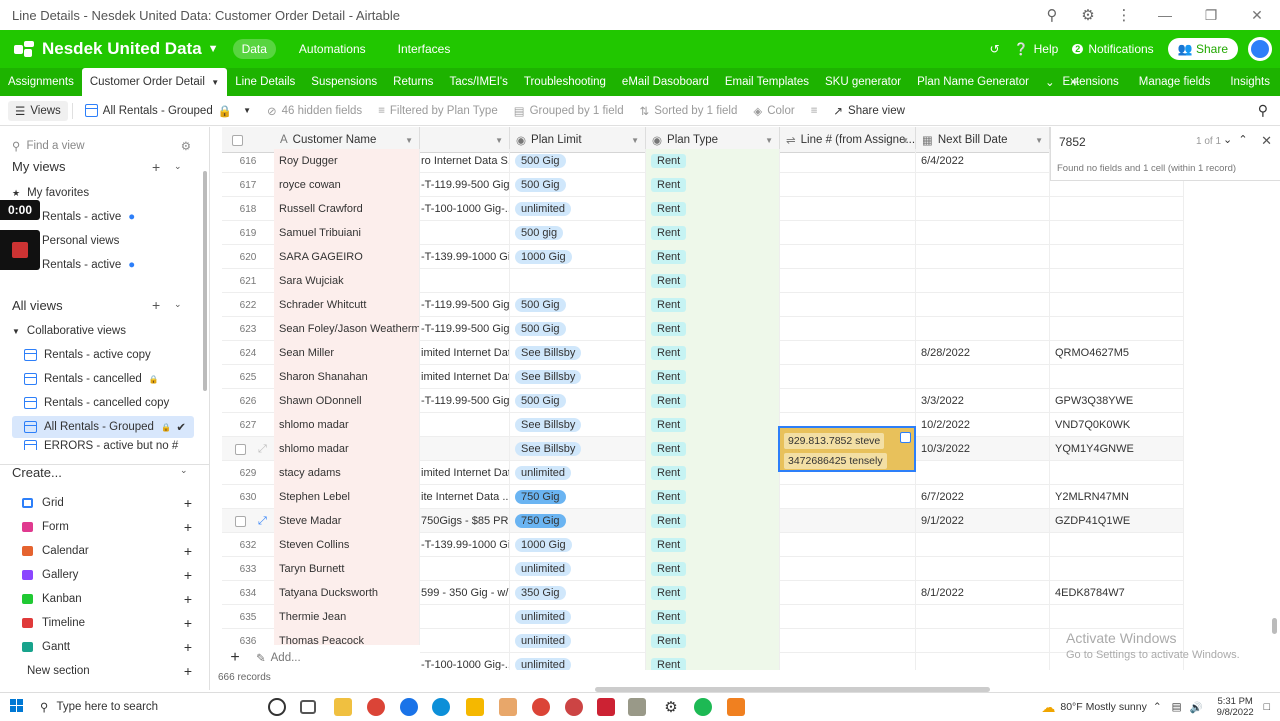 Image resolution: width=1280 pixels, height=721 pixels. Describe the element at coordinates (344, 82) in the screenshot. I see `tab-suspensions: Suspensions` at that location.